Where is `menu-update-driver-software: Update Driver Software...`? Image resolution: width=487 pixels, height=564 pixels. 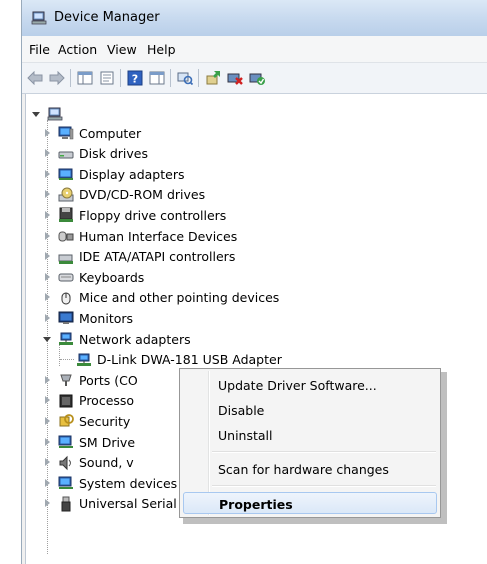
menu-update-driver-software: Update Driver Software... is located at coordinates (310, 385).